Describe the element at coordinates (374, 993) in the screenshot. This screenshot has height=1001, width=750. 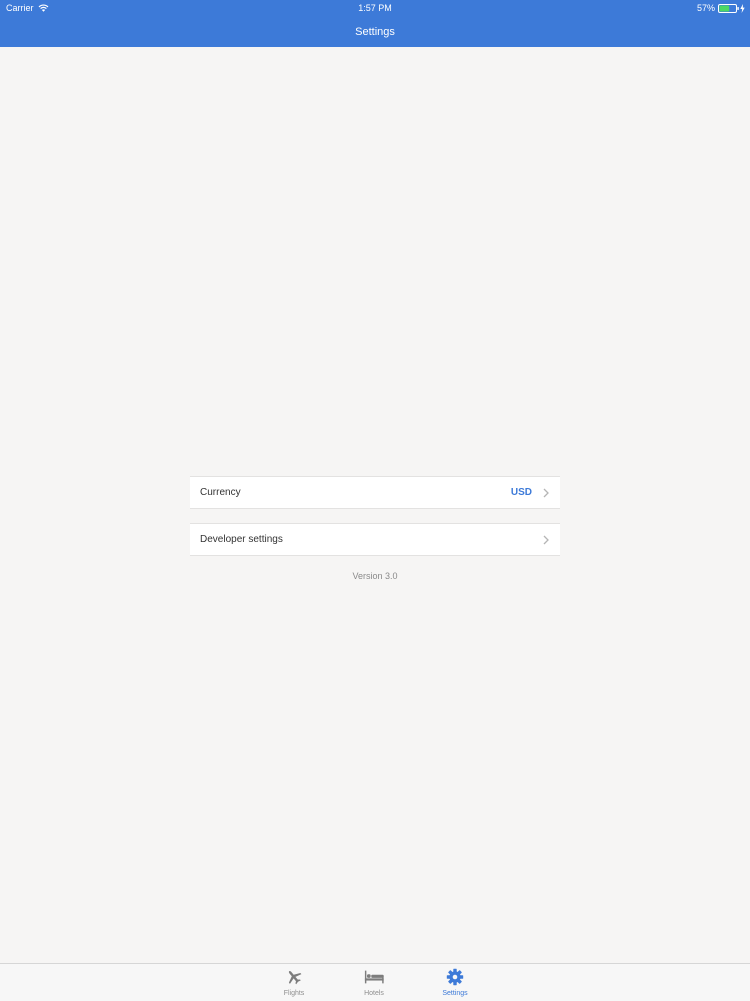
I see `tab-hotels-label: Hotels` at that location.